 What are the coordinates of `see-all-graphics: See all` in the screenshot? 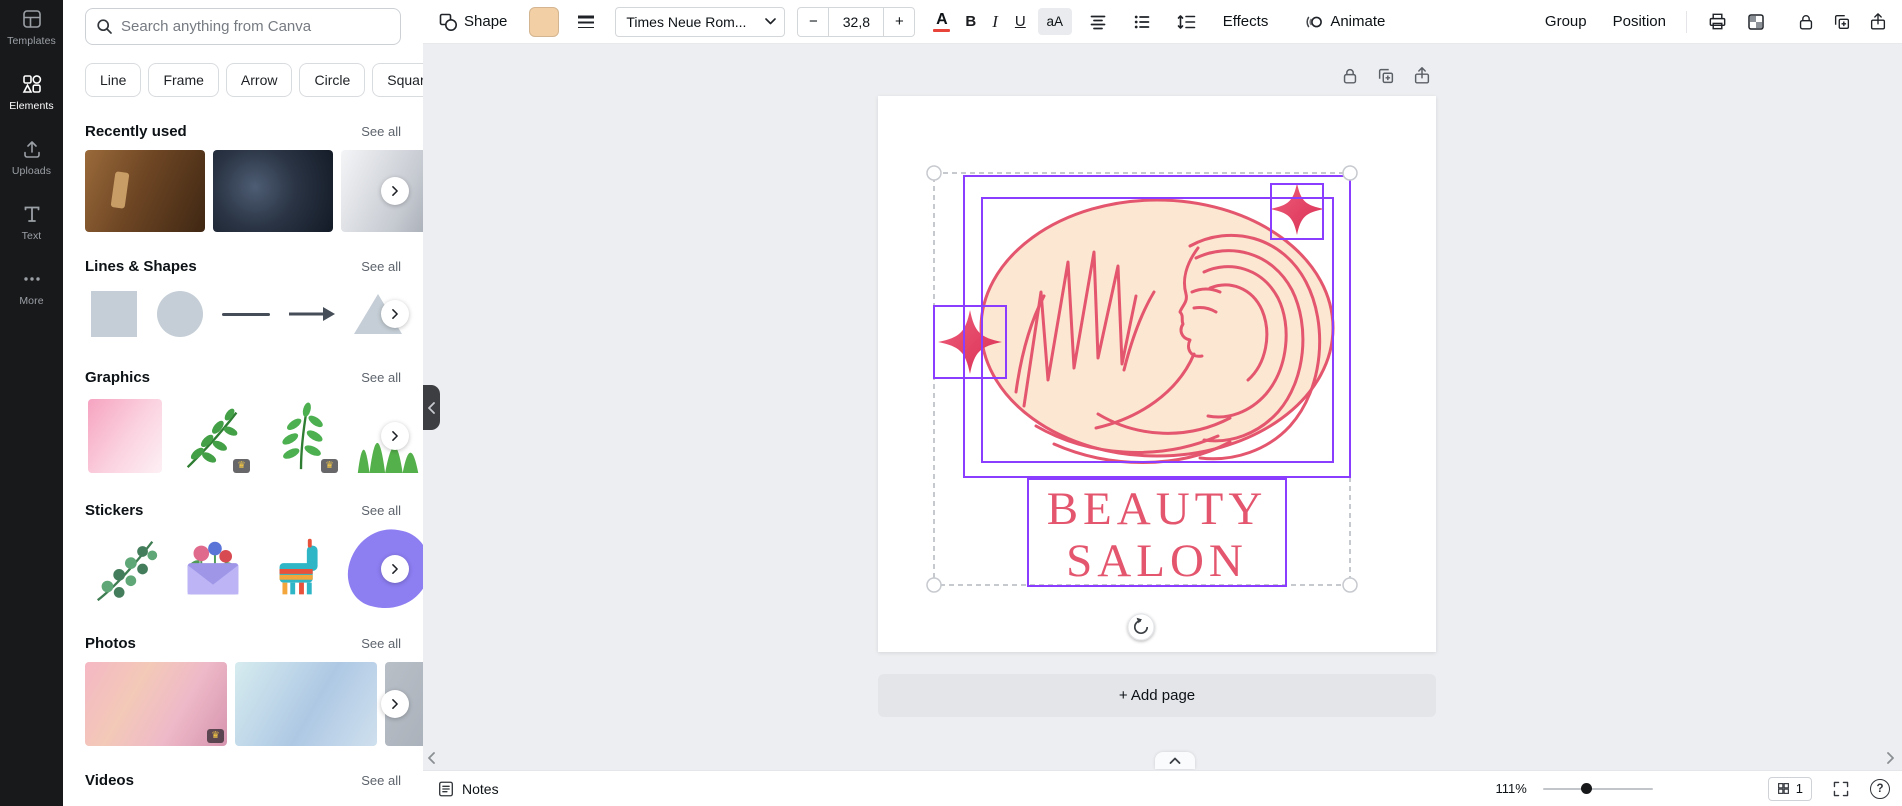 It's located at (381, 377).